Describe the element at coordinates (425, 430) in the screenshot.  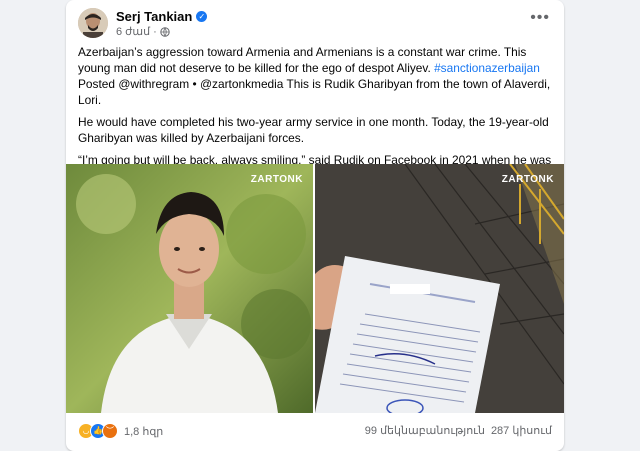
I see `comments-count: 99 մեկնաբանություն` at that location.